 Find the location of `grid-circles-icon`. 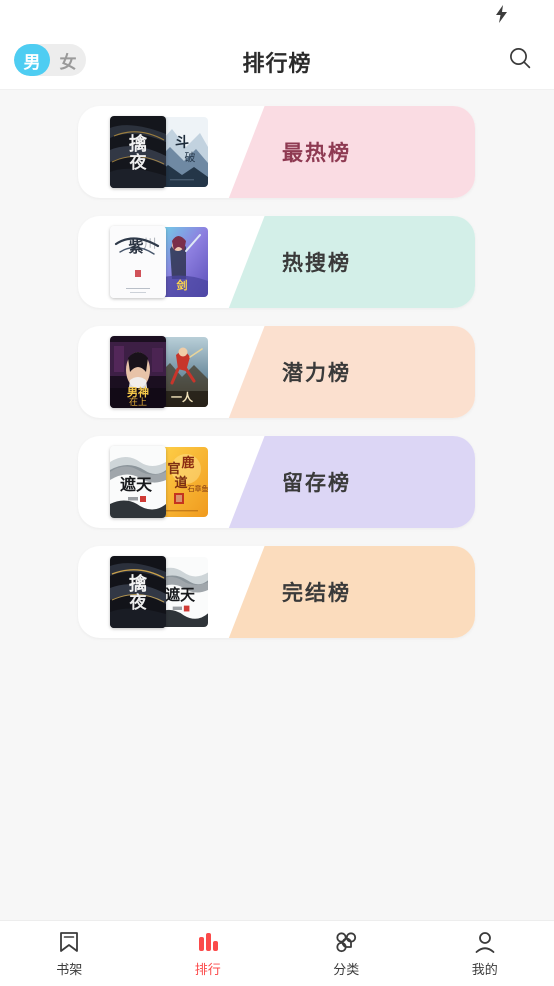

grid-circles-icon is located at coordinates (346, 942).